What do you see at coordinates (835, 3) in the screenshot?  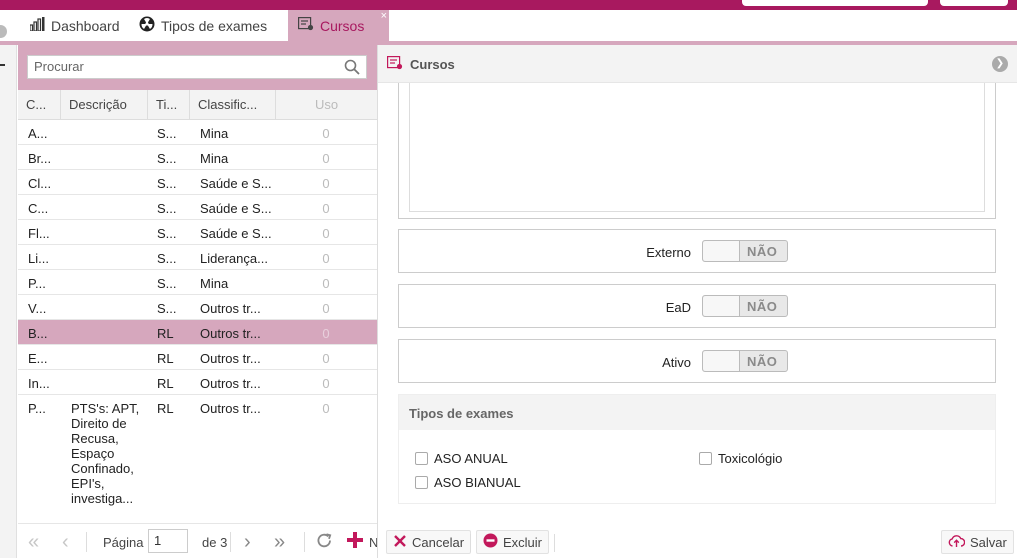 I see `top-search-field` at bounding box center [835, 3].